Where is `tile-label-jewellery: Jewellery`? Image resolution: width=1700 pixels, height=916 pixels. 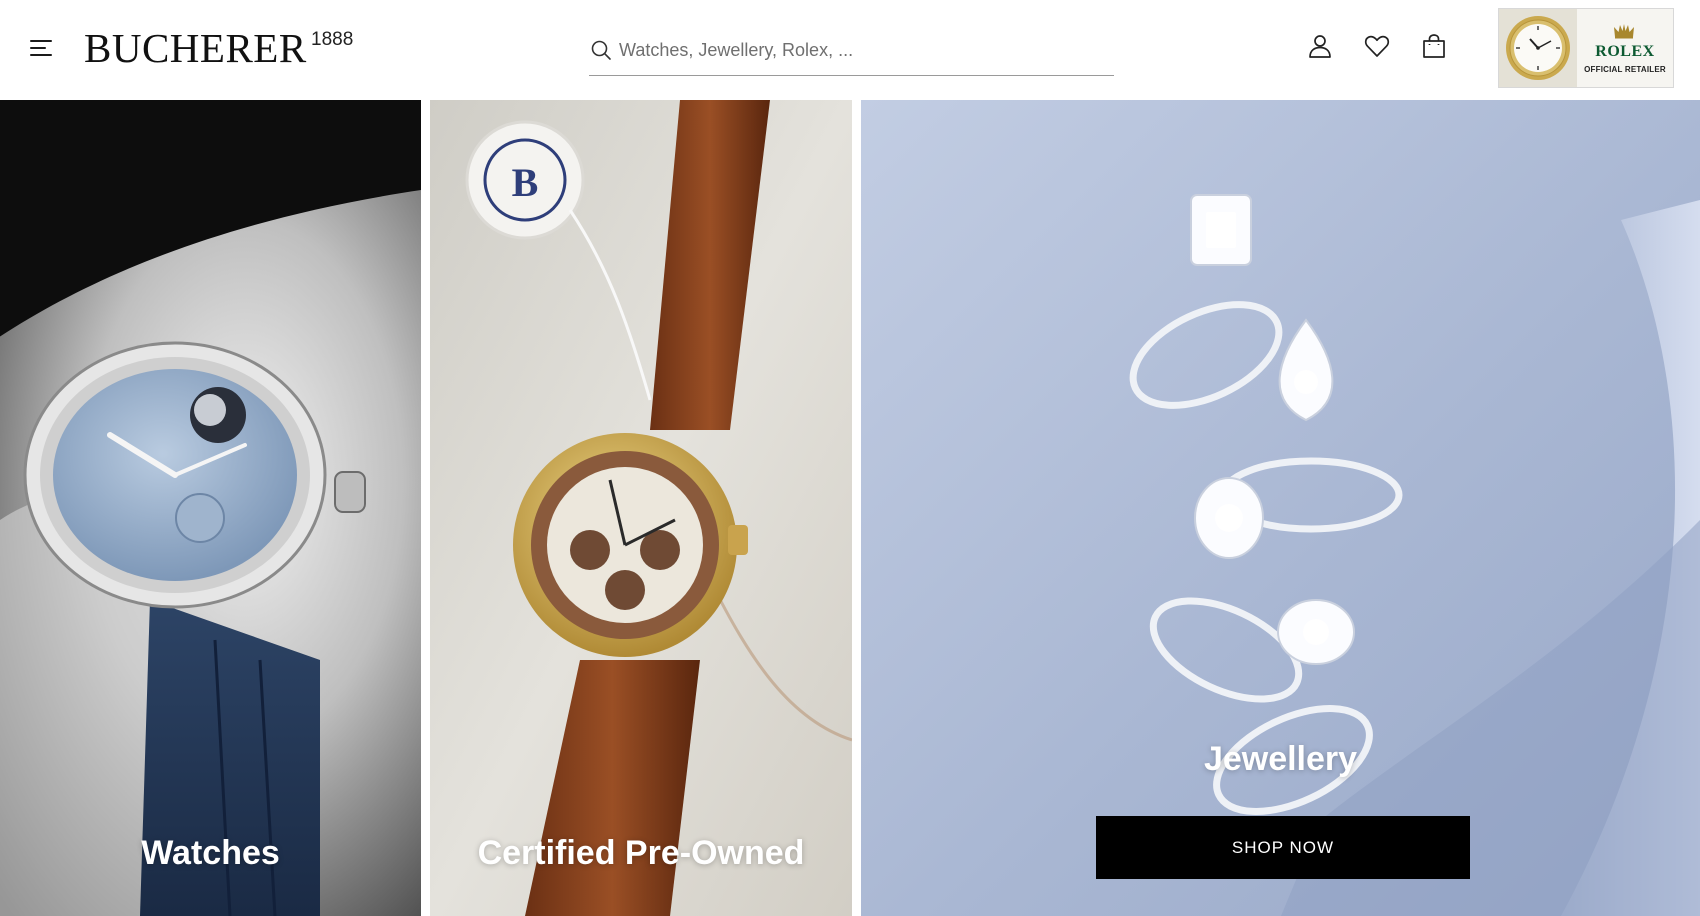 tile-label-jewellery: Jewellery is located at coordinates (1280, 759).